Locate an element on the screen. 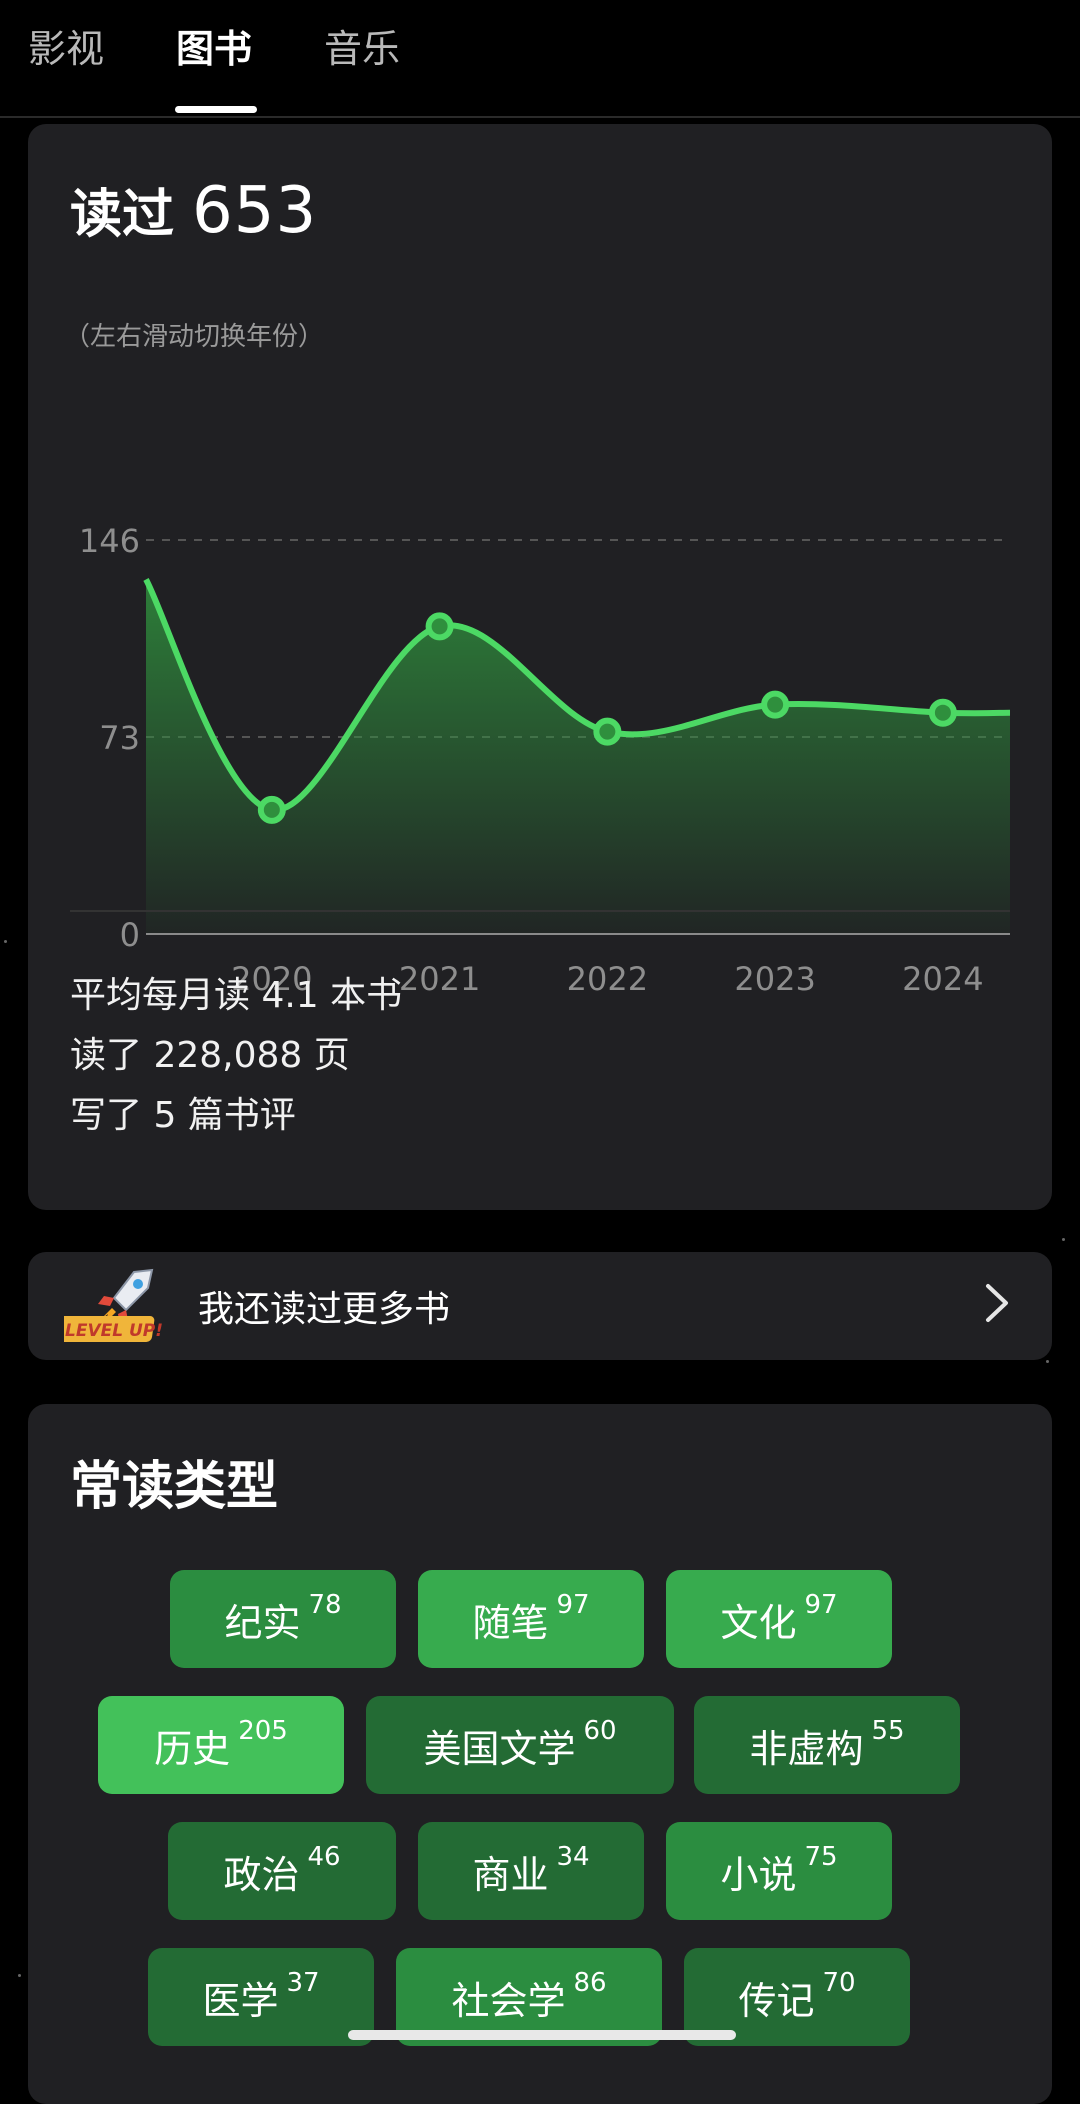 The image size is (1080, 2104). y-tick-label: 73 is located at coordinates (119, 738).